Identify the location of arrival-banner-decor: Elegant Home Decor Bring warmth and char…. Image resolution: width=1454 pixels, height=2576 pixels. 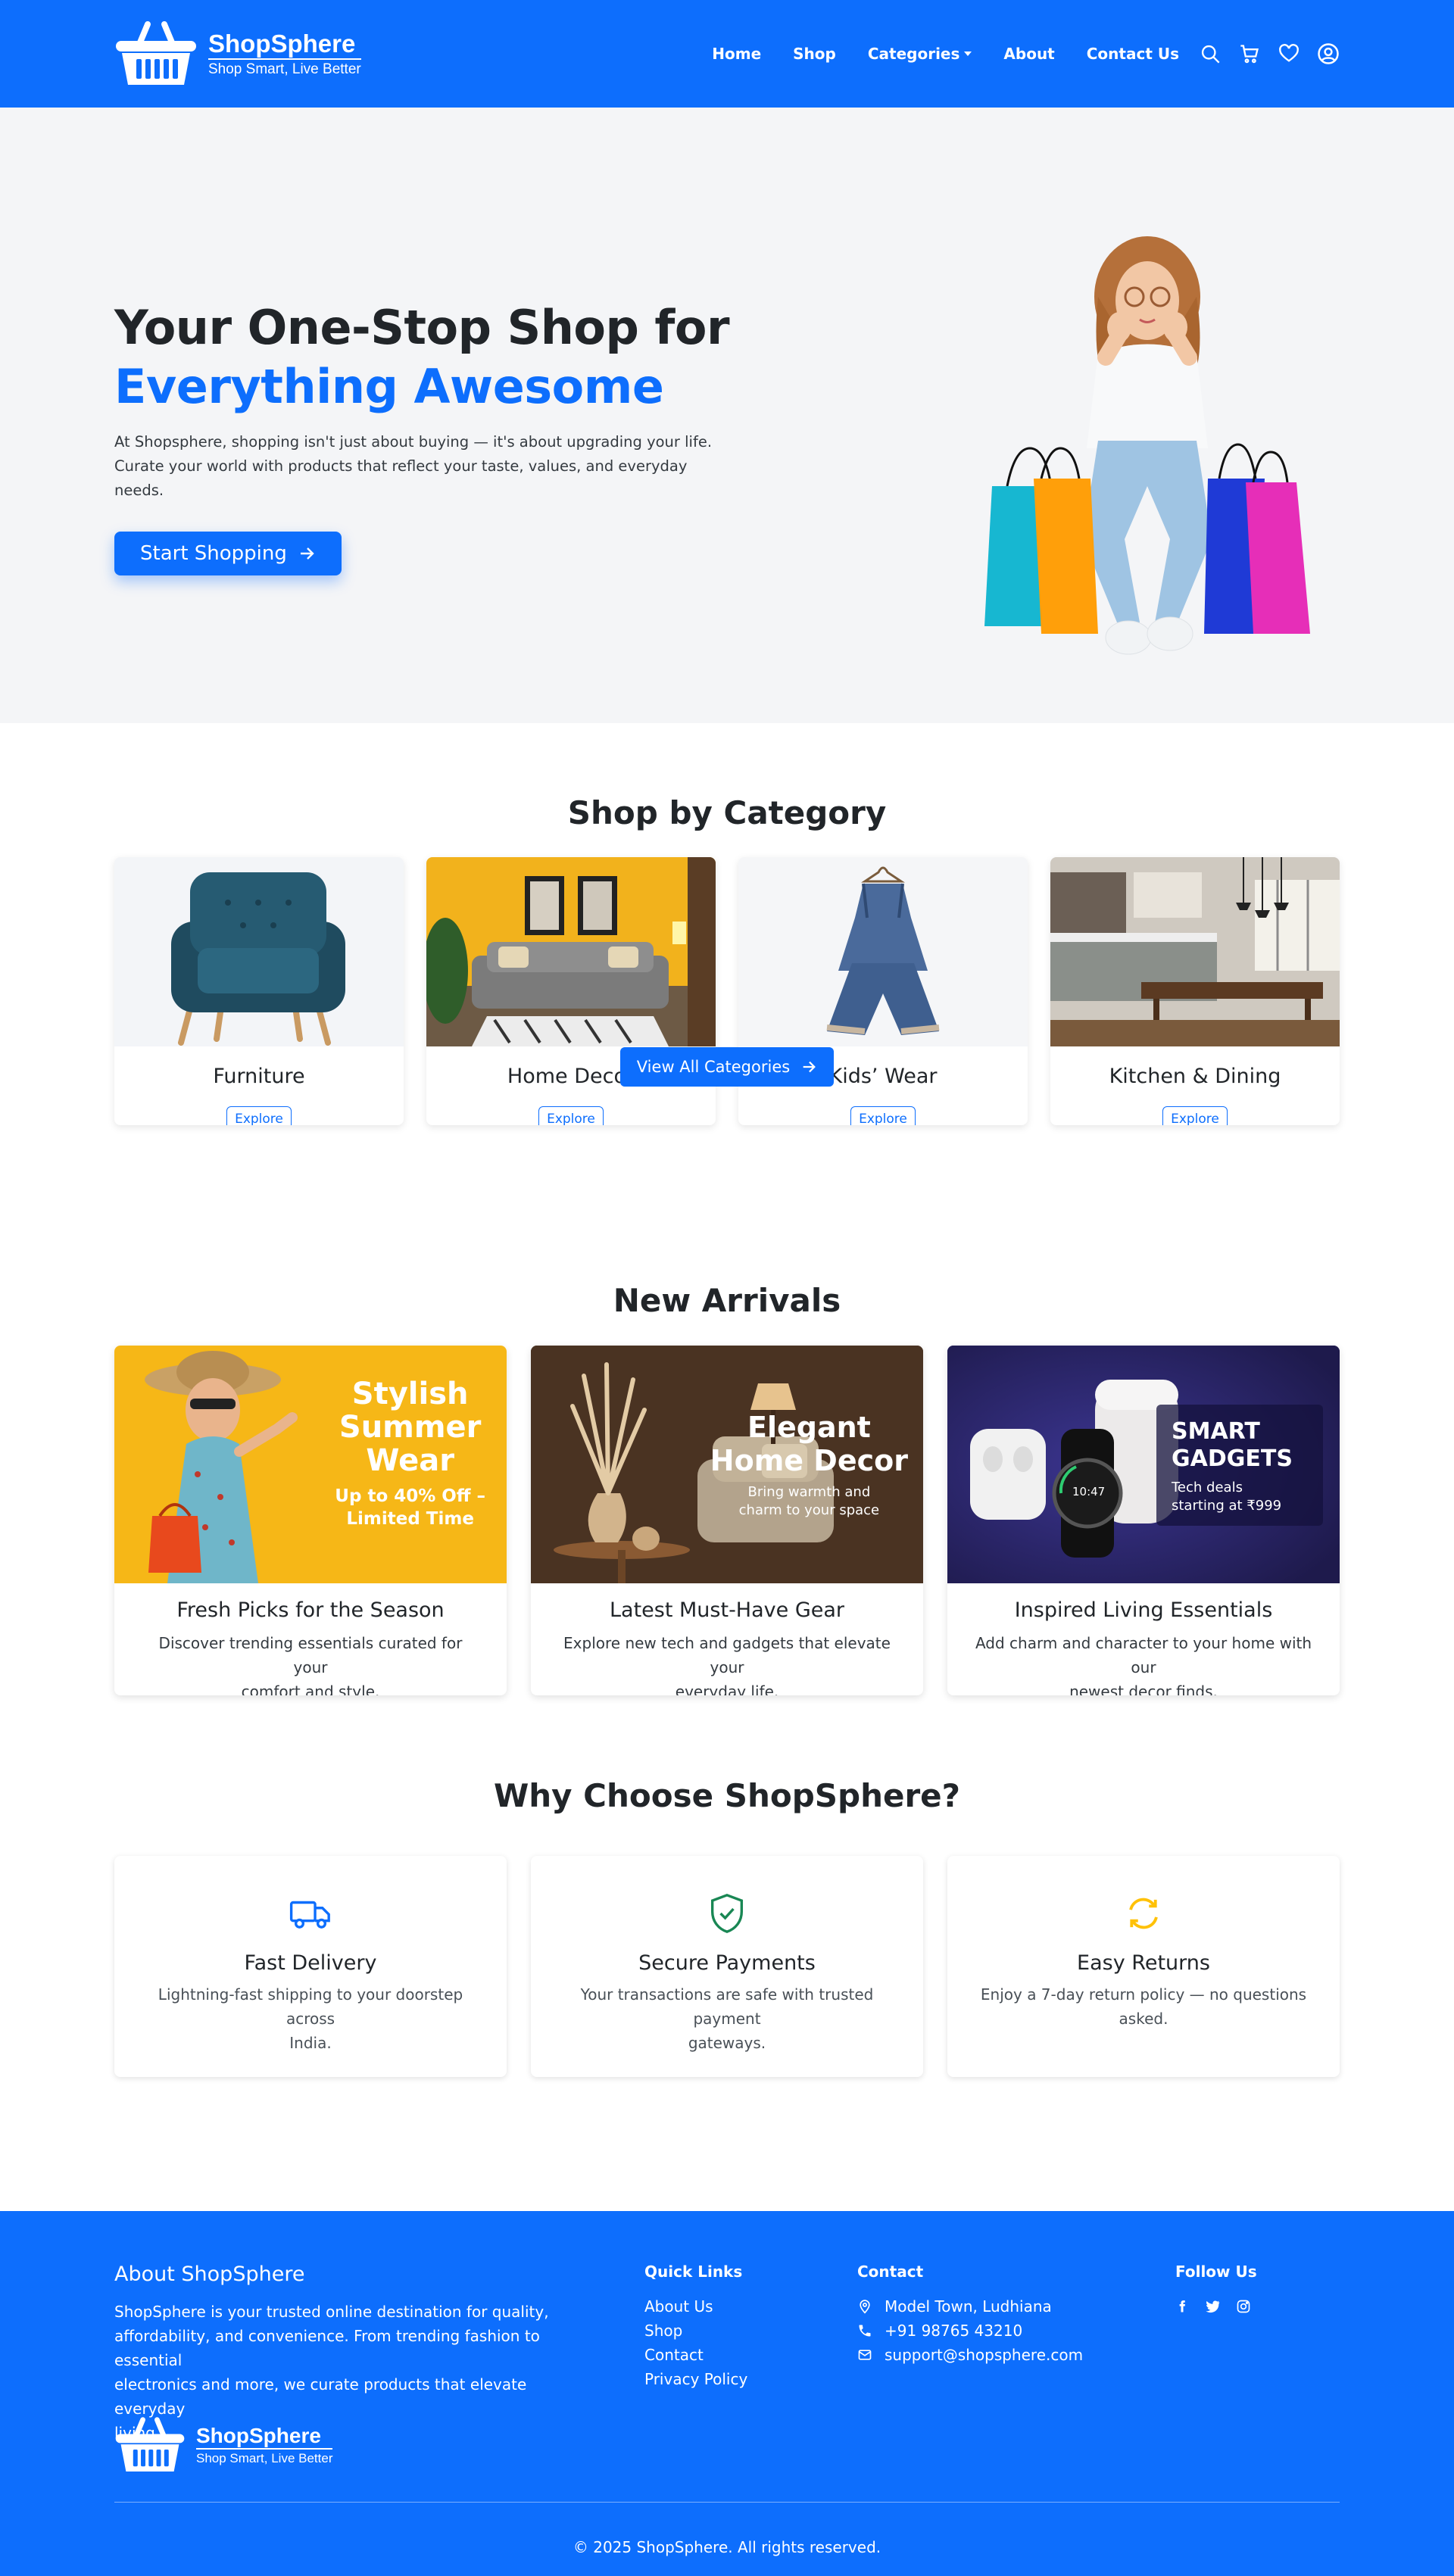
(727, 1464).